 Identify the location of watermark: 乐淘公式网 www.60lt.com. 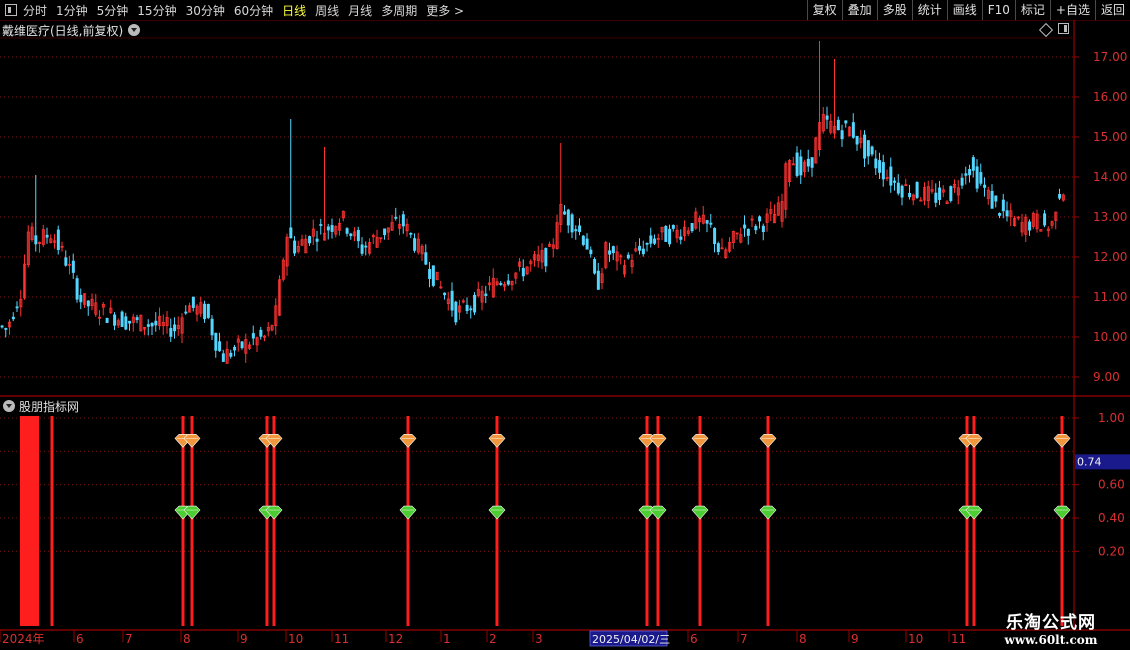
(1051, 627).